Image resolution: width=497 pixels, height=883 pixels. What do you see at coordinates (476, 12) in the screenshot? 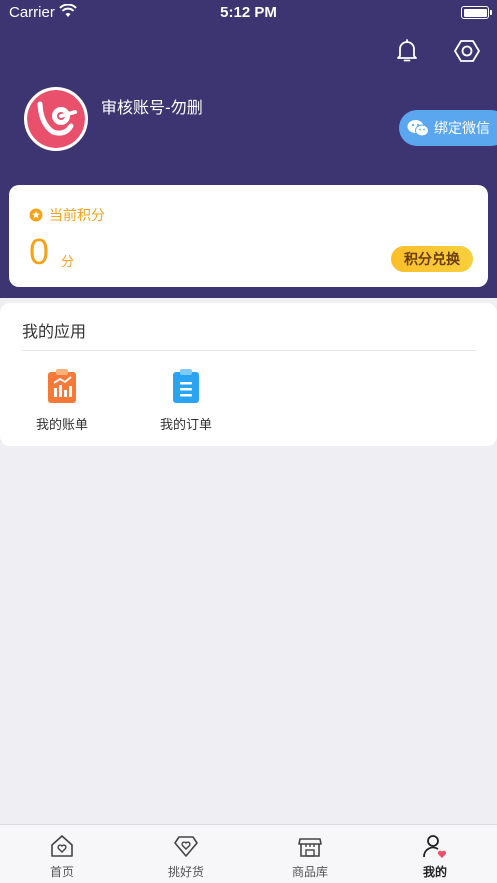
I see `battery-icon` at bounding box center [476, 12].